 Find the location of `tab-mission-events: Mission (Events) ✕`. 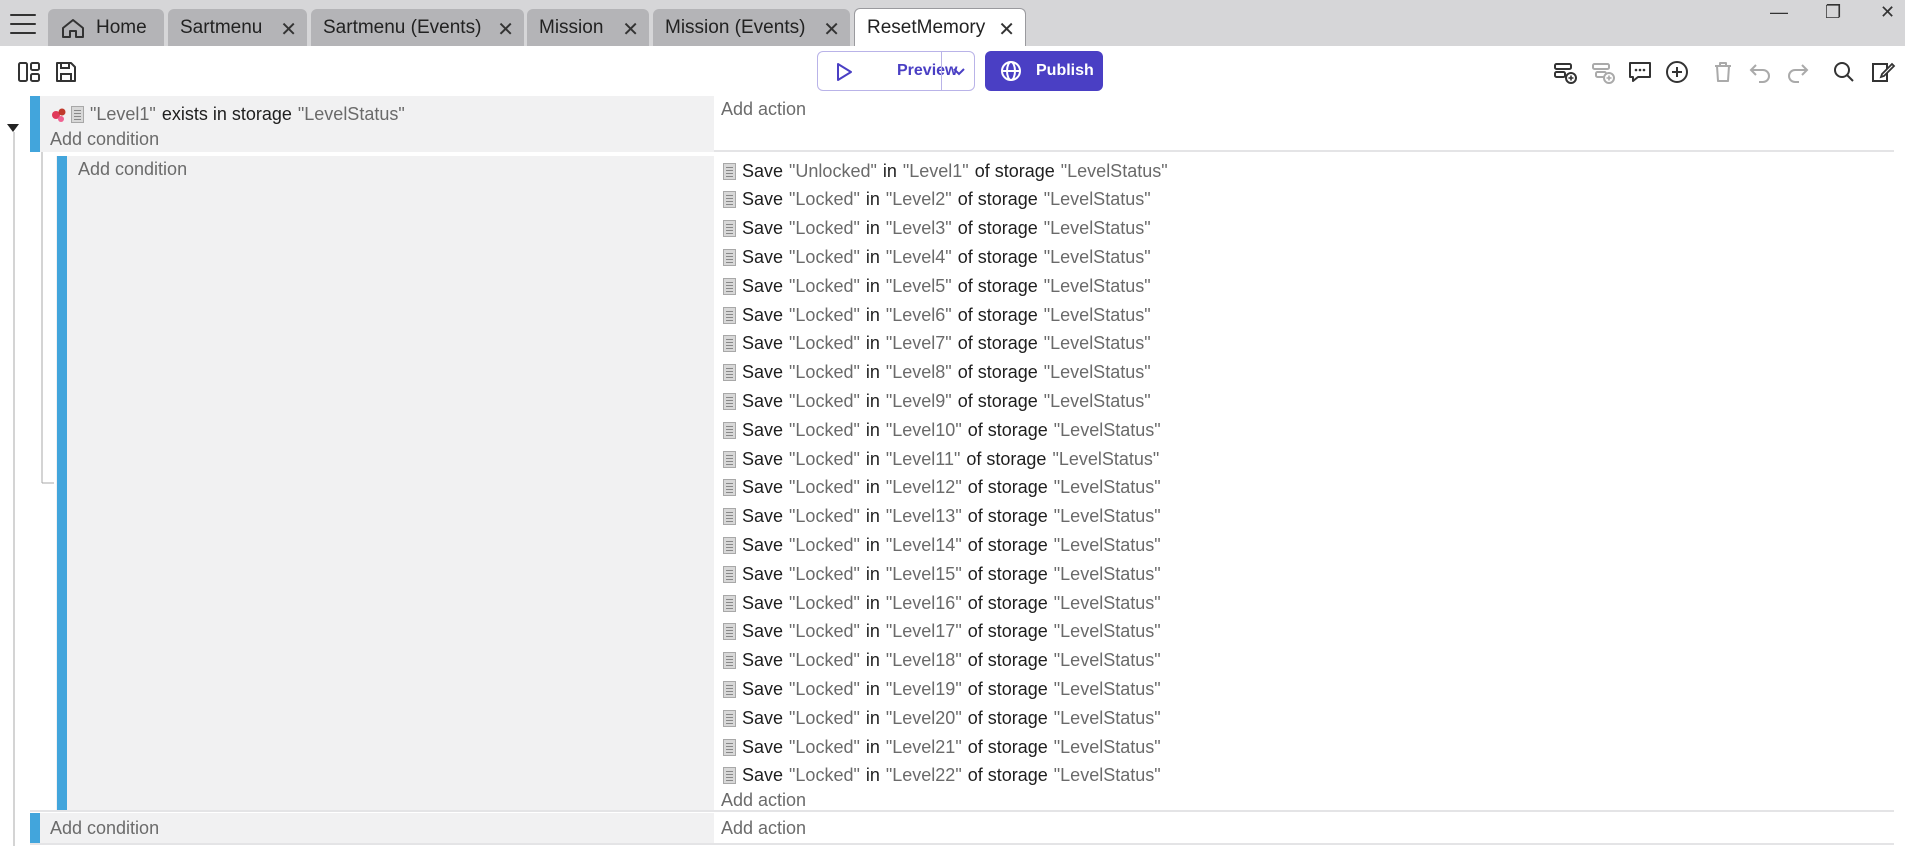

tab-mission-events: Mission (Events) ✕ is located at coordinates (751, 27).